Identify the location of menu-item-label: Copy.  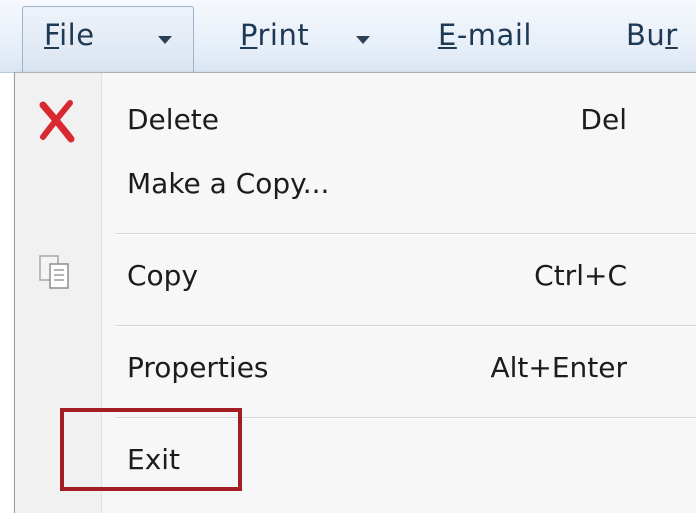
(163, 275).